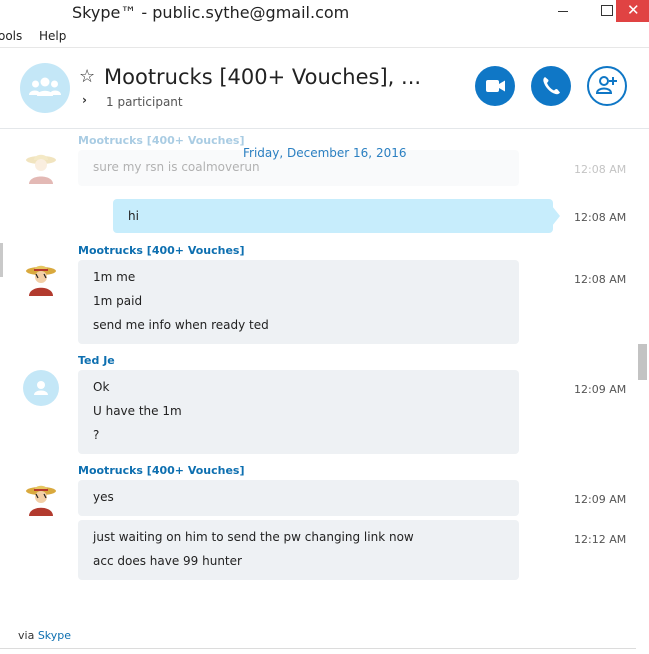  What do you see at coordinates (556, 216) in the screenshot?
I see `bubble-tail-icon` at bounding box center [556, 216].